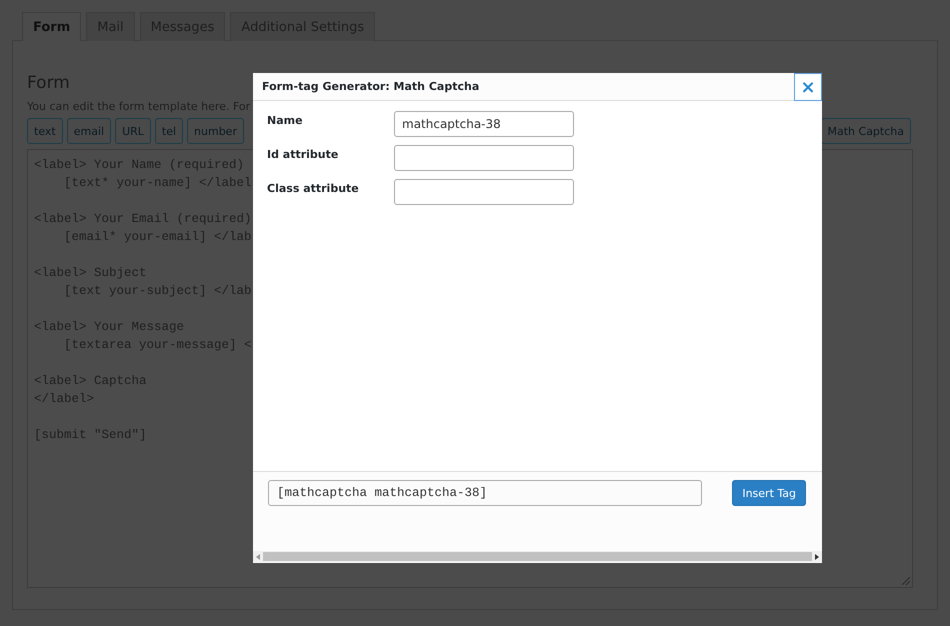  What do you see at coordinates (906, 581) in the screenshot?
I see `resize-handle-icon` at bounding box center [906, 581].